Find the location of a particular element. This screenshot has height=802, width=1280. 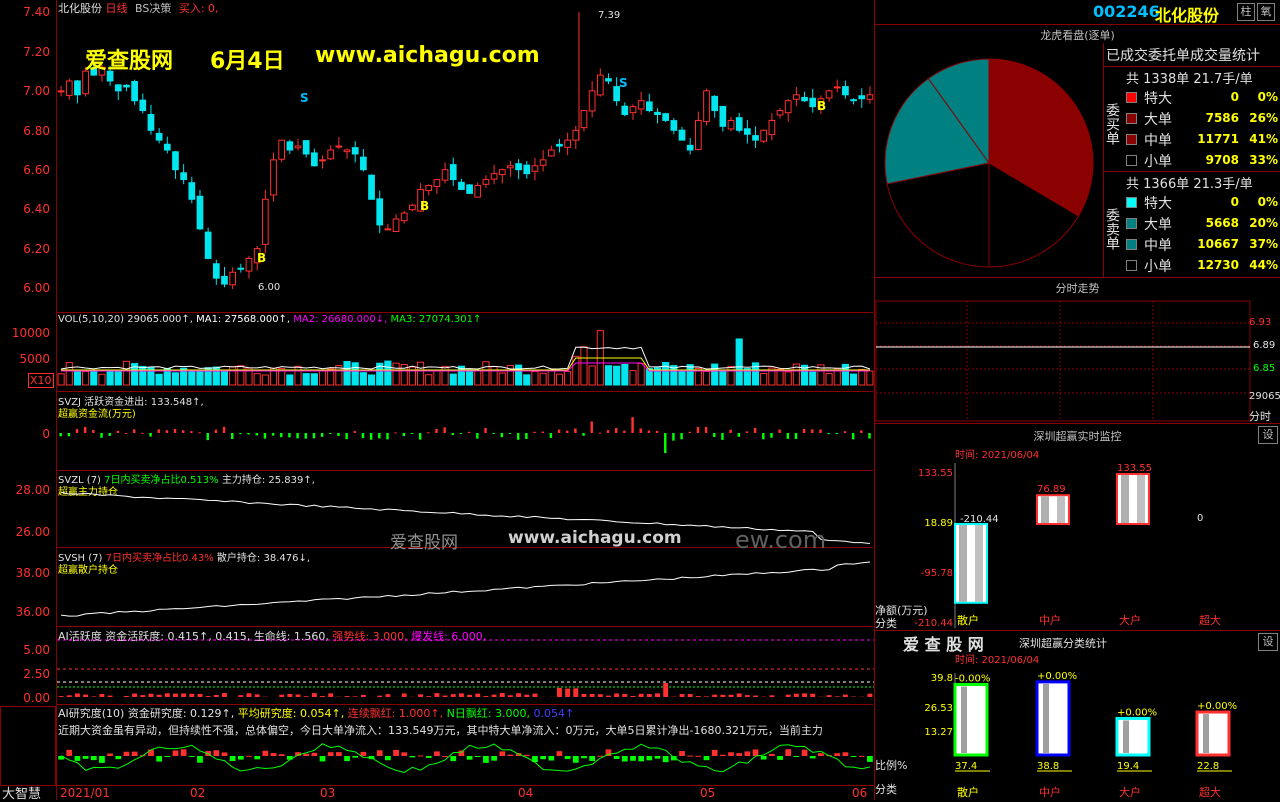

column-toggle-button: 柱 is located at coordinates (1246, 12).